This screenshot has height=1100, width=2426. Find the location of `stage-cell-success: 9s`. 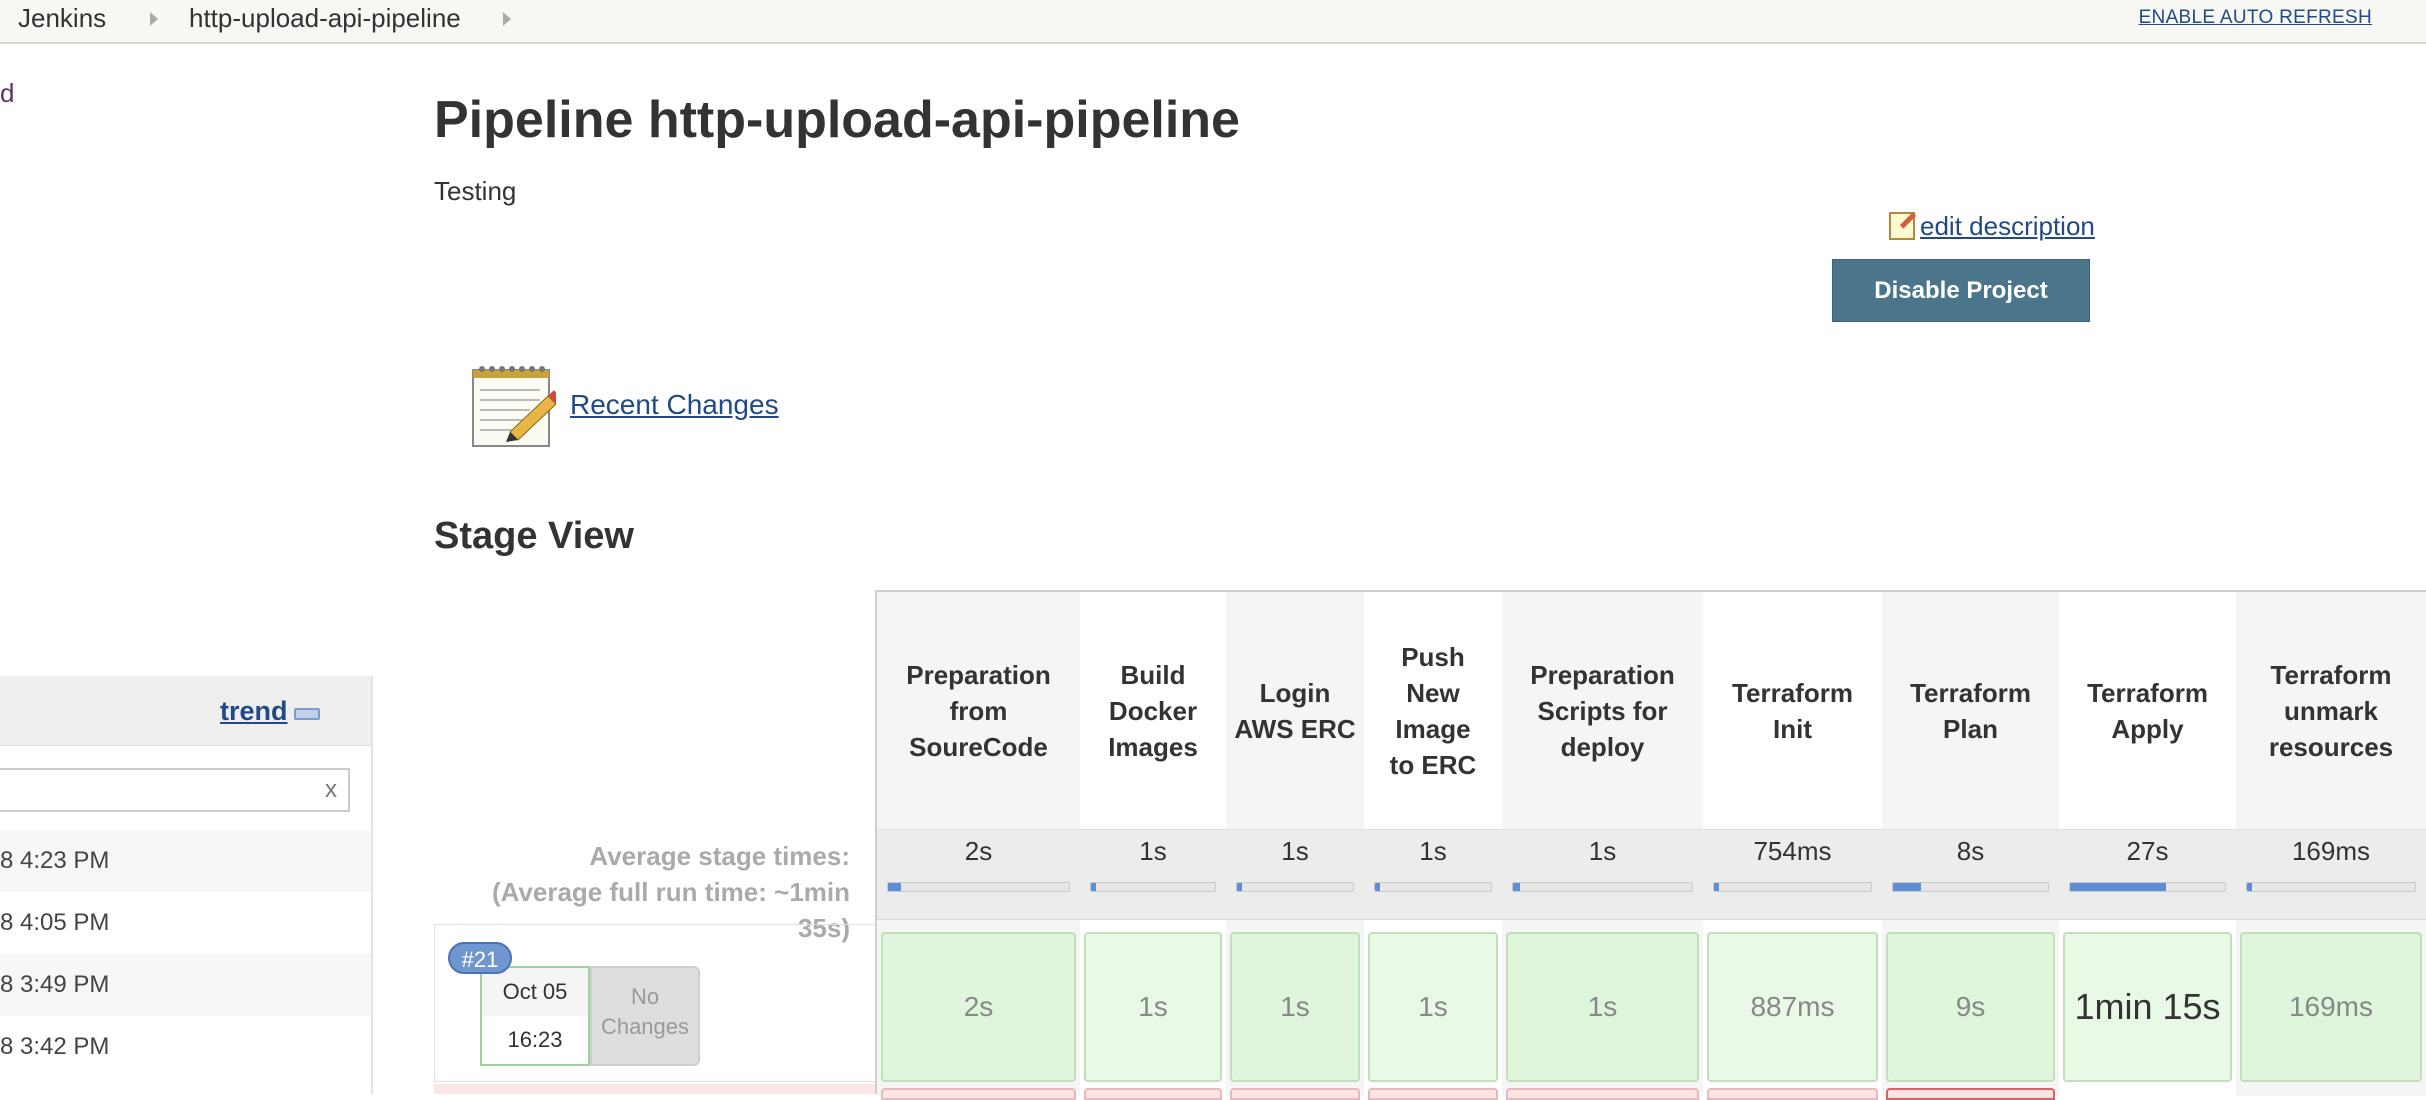

stage-cell-success: 9s is located at coordinates (1970, 1007).